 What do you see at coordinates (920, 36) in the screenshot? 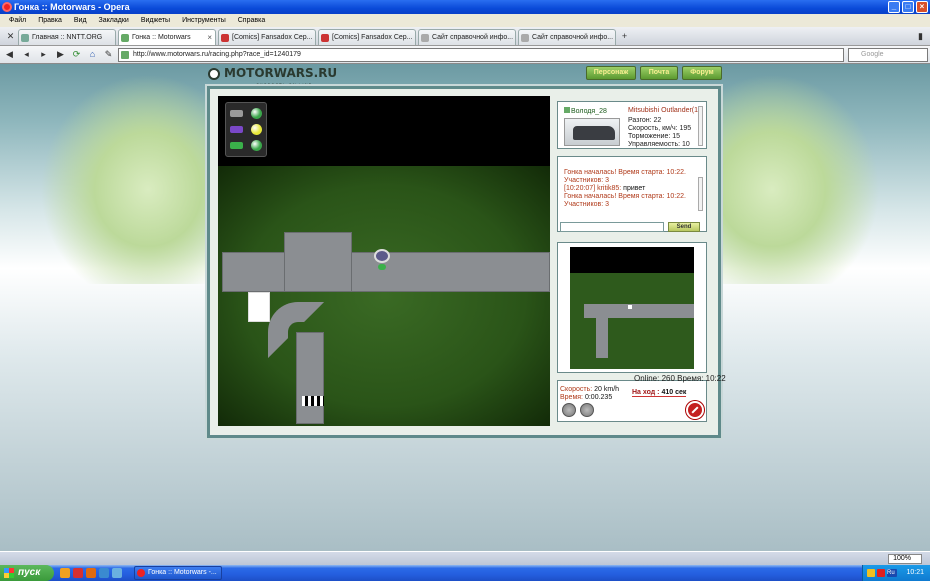
I see `trash-icon: ▮` at bounding box center [920, 36].